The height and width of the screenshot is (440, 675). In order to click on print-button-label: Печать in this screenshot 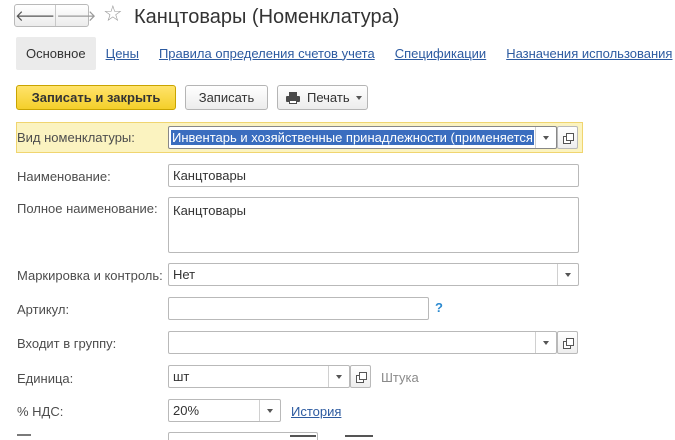, I will do `click(328, 97)`.